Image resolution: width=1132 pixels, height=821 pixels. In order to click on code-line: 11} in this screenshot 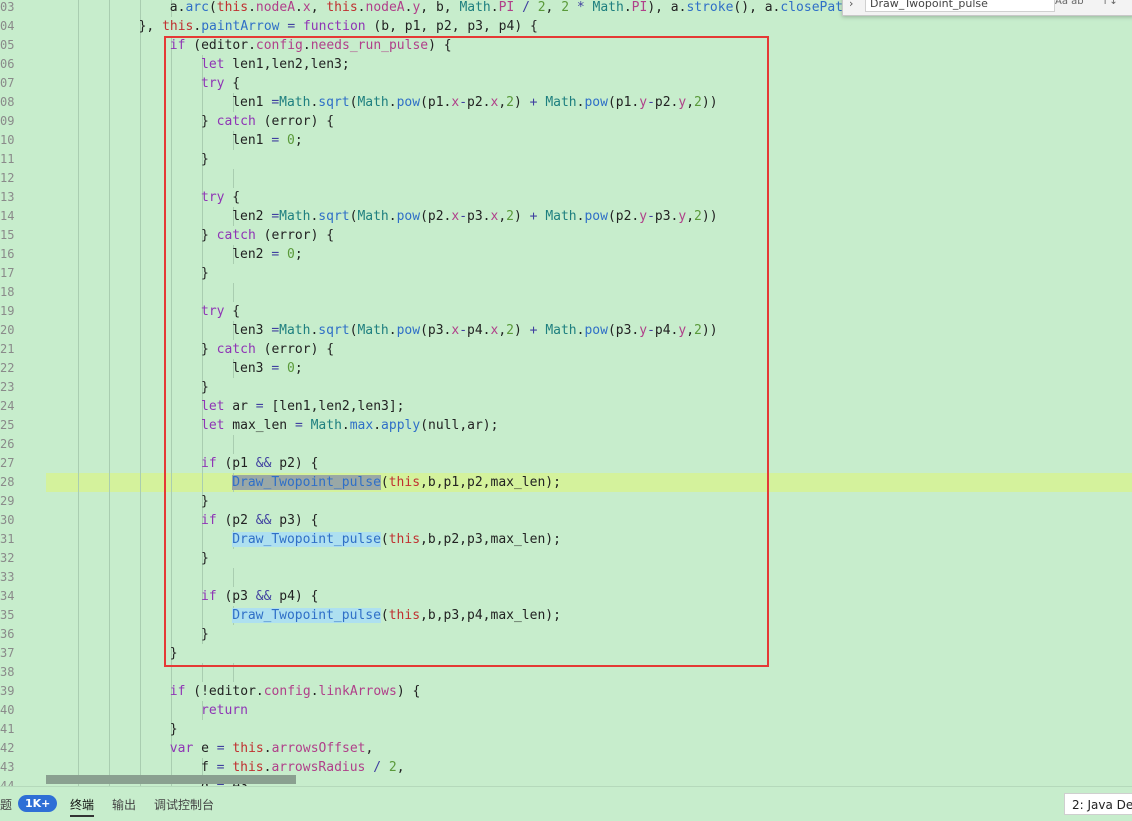, I will do `click(566, 159)`.